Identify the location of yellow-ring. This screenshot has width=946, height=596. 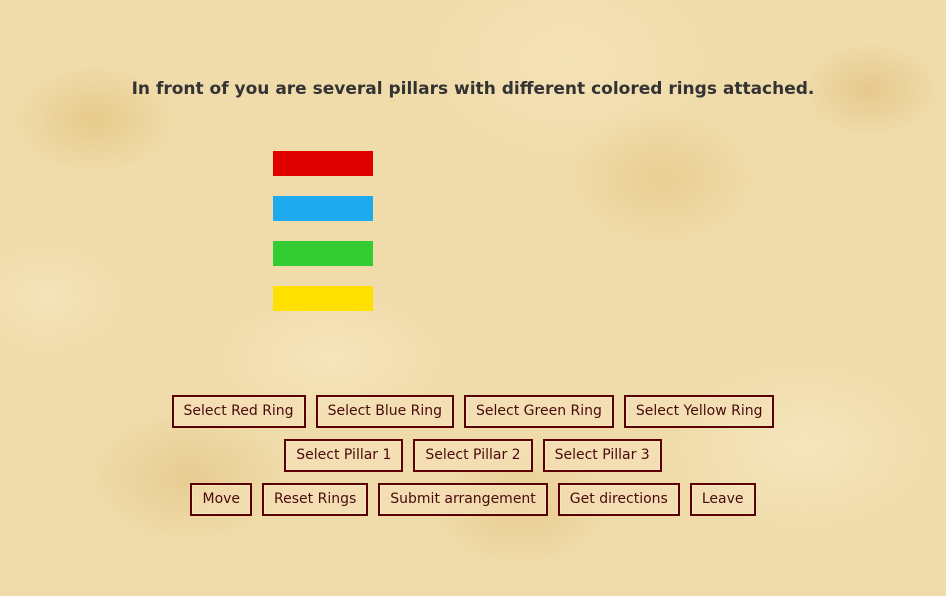
(323, 298).